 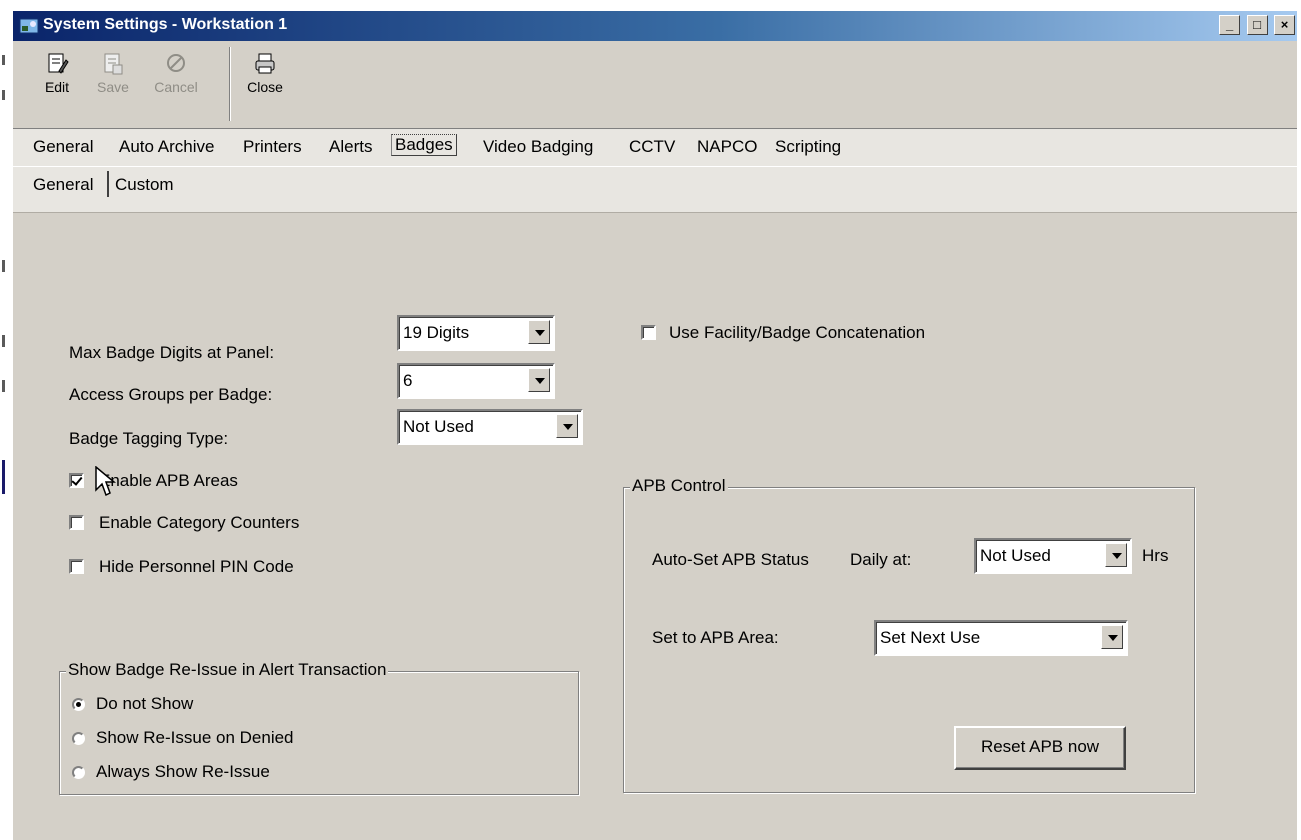 What do you see at coordinates (272, 147) in the screenshot?
I see `tab-printers: Printers` at bounding box center [272, 147].